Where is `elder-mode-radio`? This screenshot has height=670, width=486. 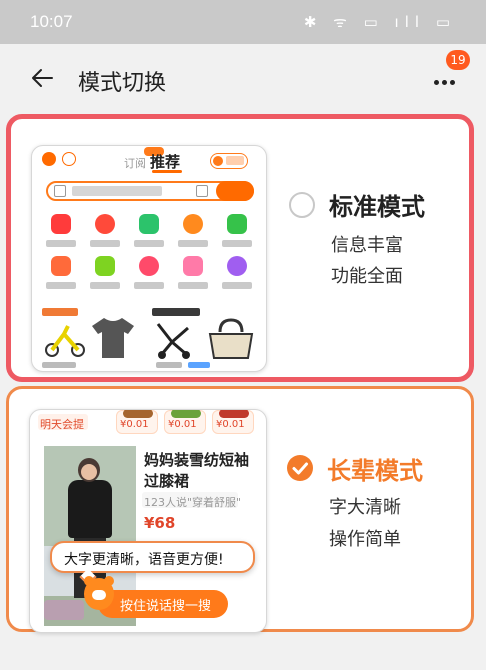 elder-mode-radio is located at coordinates (300, 468).